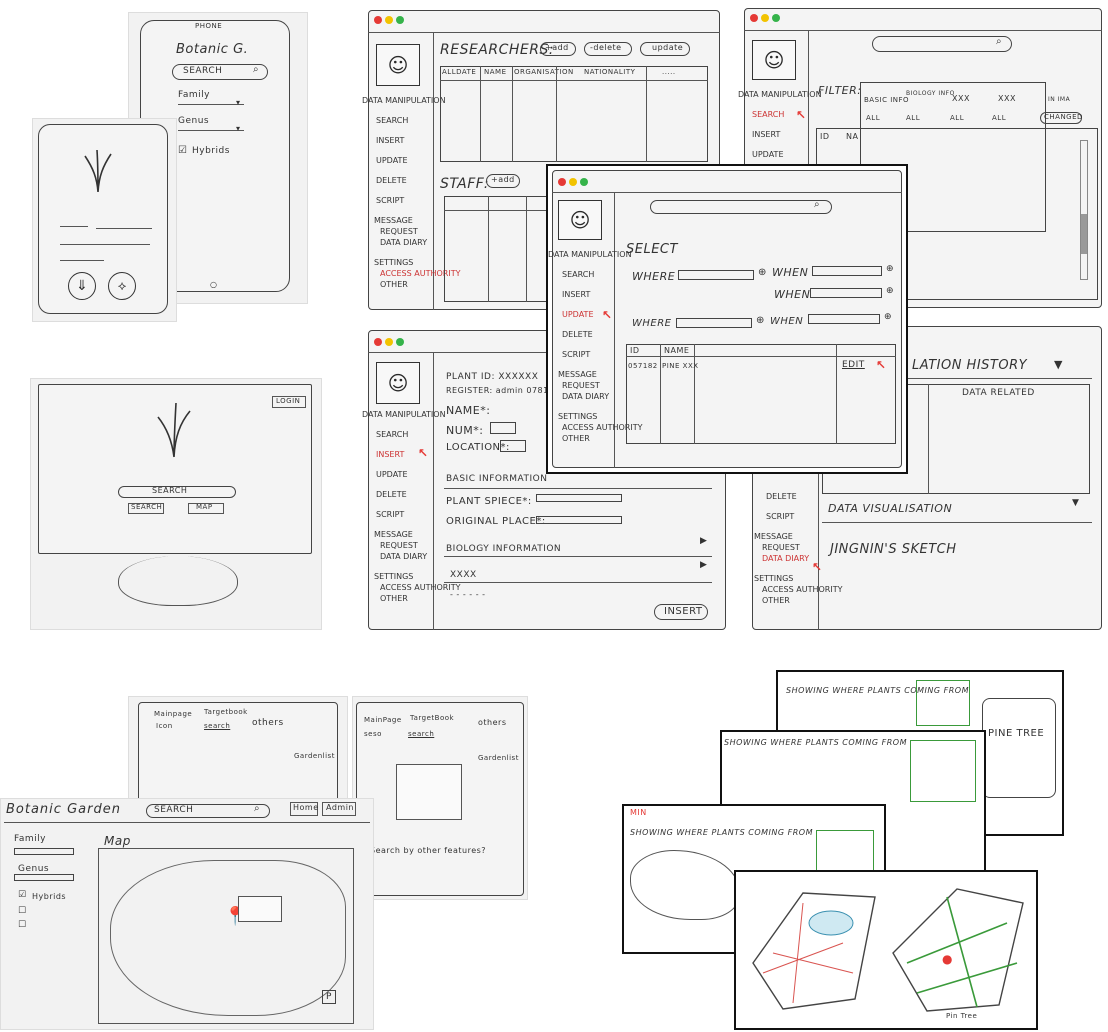  I want to click on species-label: PLANT SPIECE*:, so click(489, 501).